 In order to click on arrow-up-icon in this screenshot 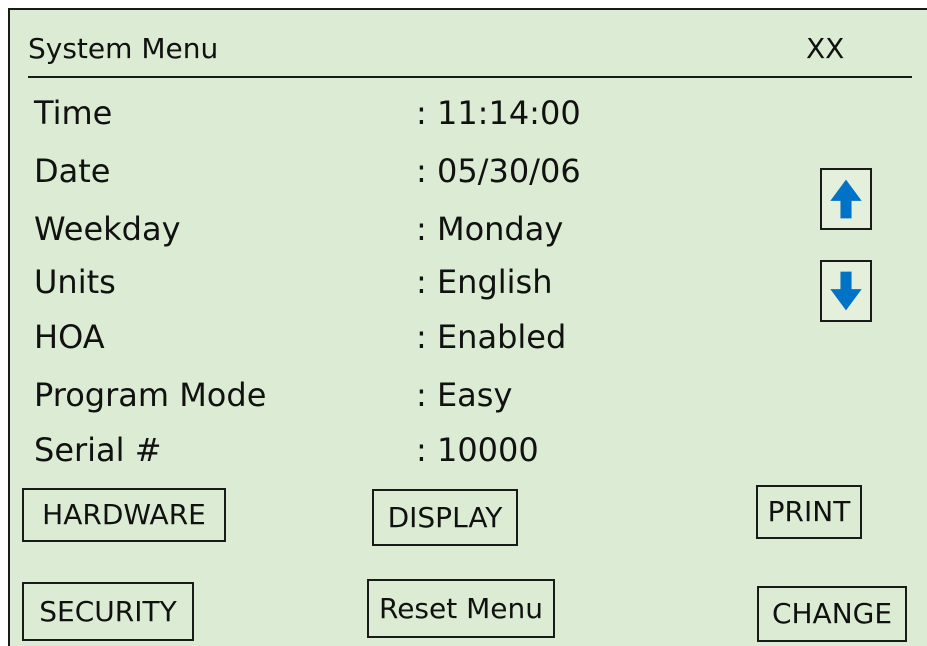, I will do `click(846, 199)`.